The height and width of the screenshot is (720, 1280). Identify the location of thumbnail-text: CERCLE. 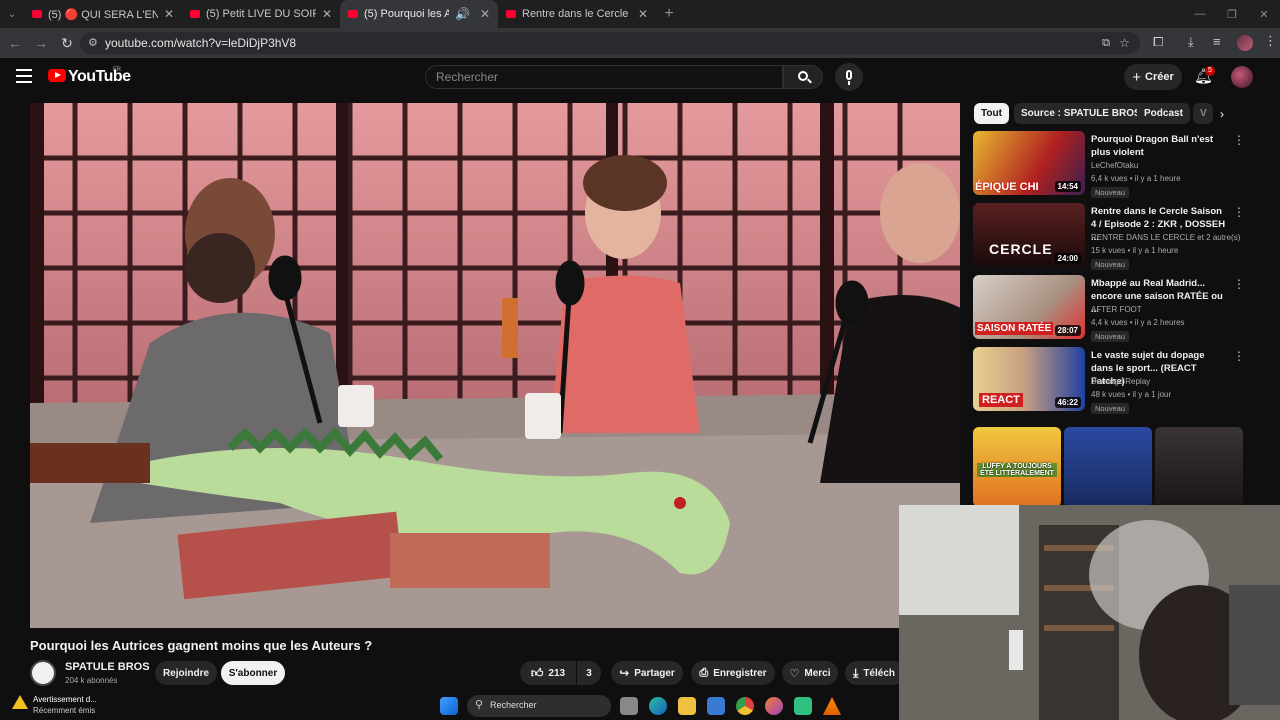
(1021, 249).